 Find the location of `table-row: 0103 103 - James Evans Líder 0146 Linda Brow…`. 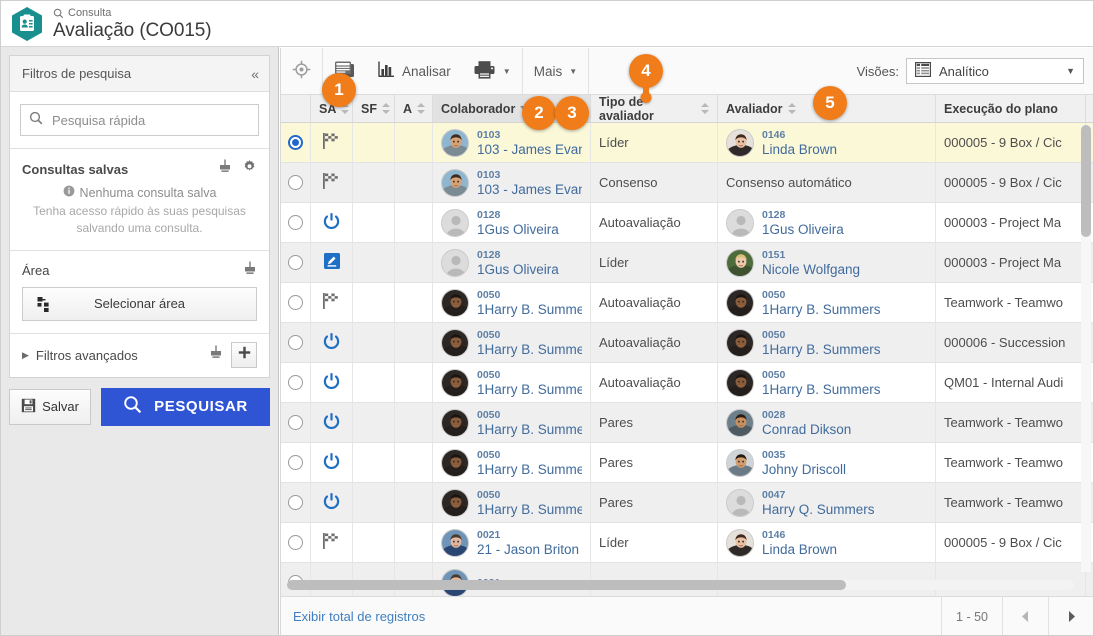

table-row: 0103 103 - James Evans Líder 0146 Linda Brow… is located at coordinates (687, 143).